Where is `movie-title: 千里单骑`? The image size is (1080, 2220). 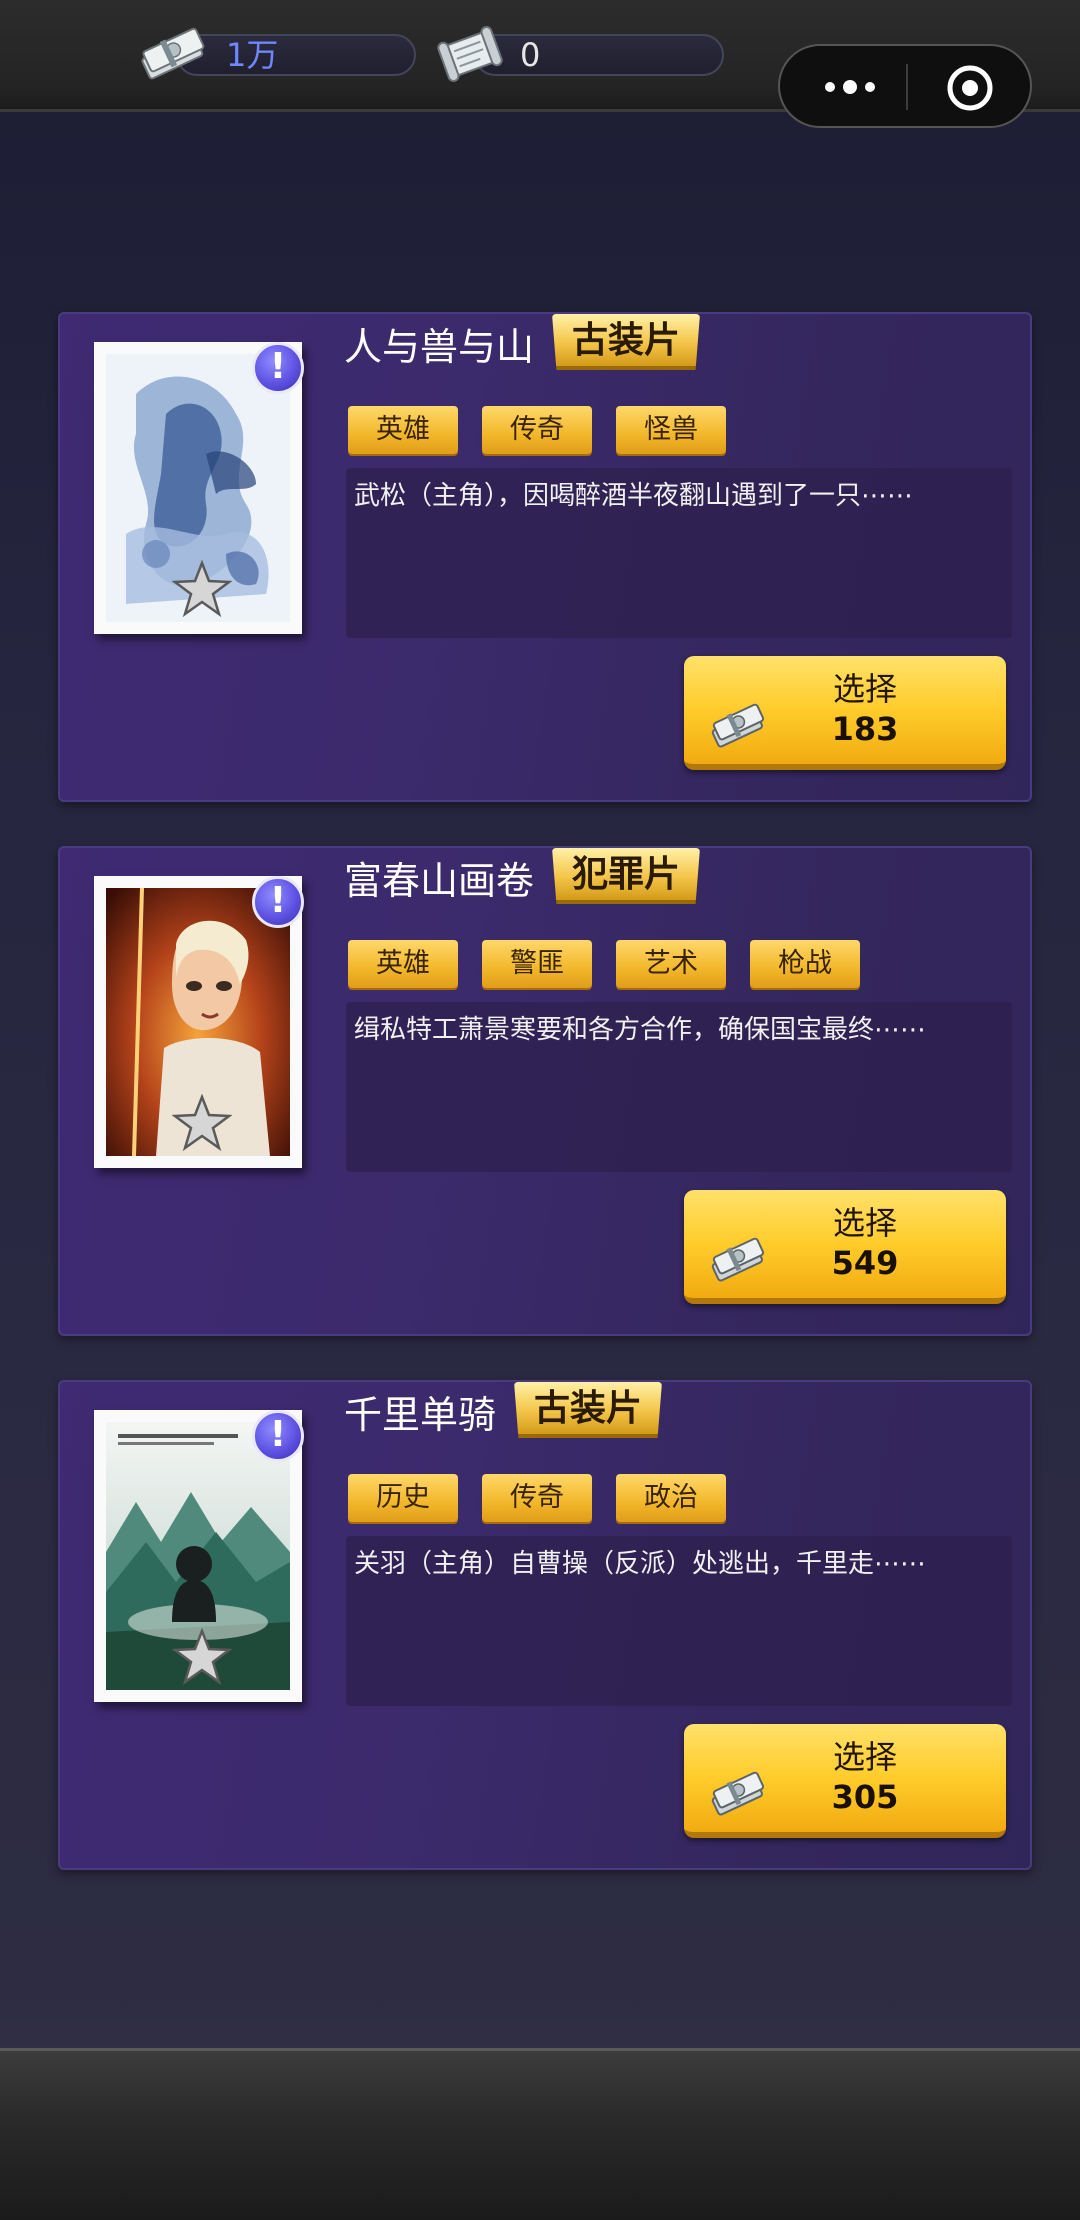 movie-title: 千里单骑 is located at coordinates (420, 1415).